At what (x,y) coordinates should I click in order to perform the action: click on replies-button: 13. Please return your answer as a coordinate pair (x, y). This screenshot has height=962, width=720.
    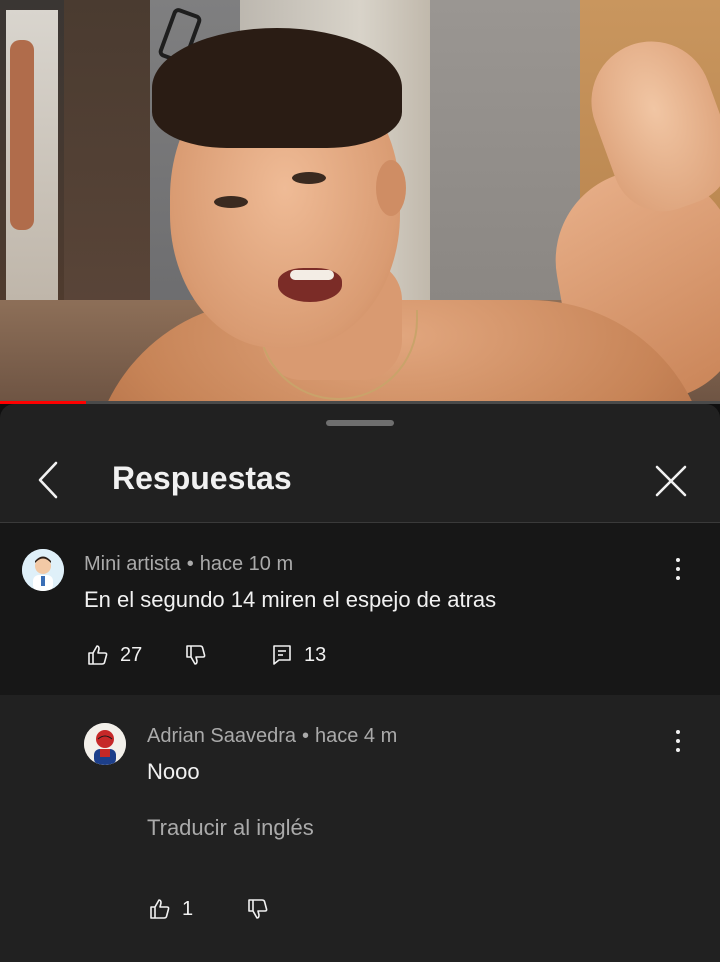
    Looking at the image, I should click on (298, 655).